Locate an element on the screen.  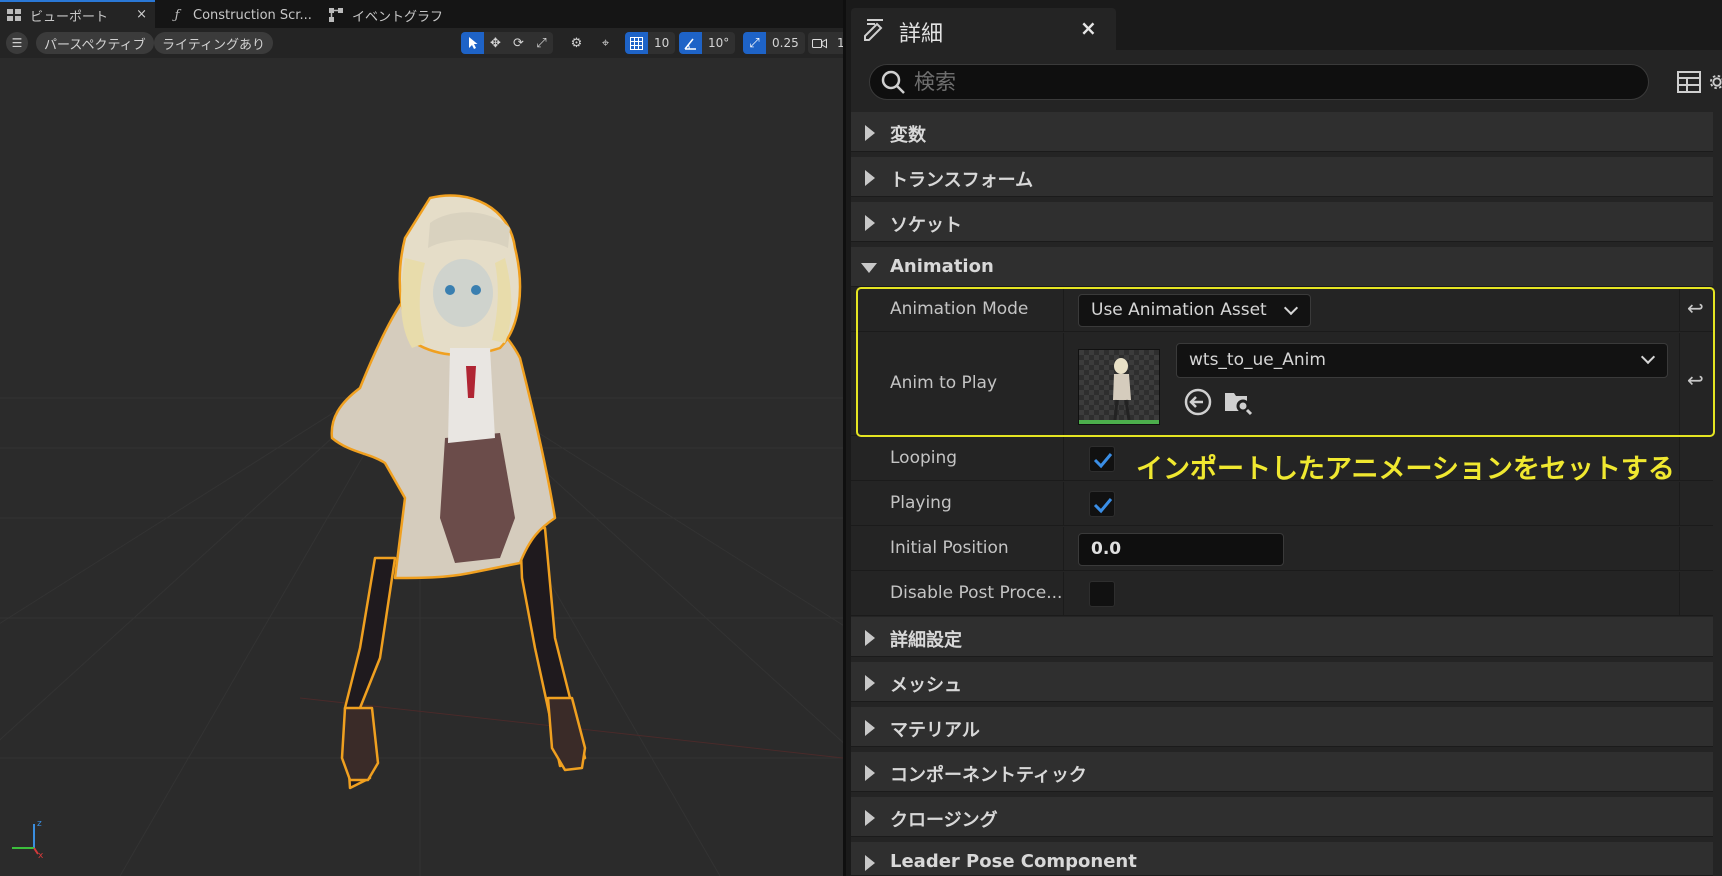
rotation-snap-group: 10° is located at coordinates (707, 43).